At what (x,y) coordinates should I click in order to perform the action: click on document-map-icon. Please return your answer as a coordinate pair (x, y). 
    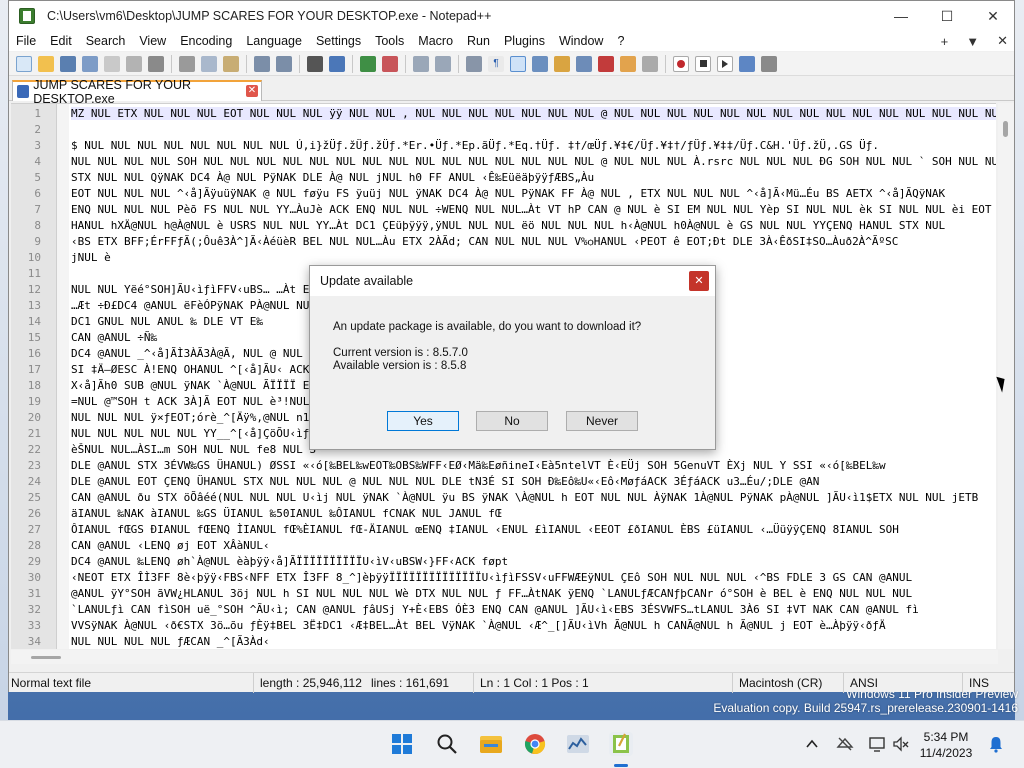
    Looking at the image, I should click on (562, 63).